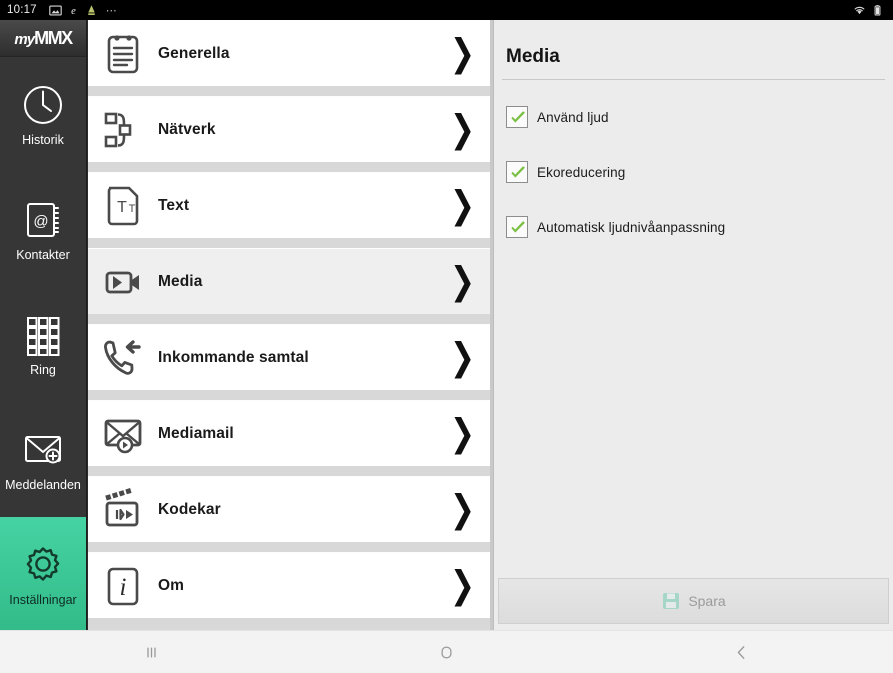 The image size is (893, 673). I want to click on app-logo: my MMX, so click(43, 38).